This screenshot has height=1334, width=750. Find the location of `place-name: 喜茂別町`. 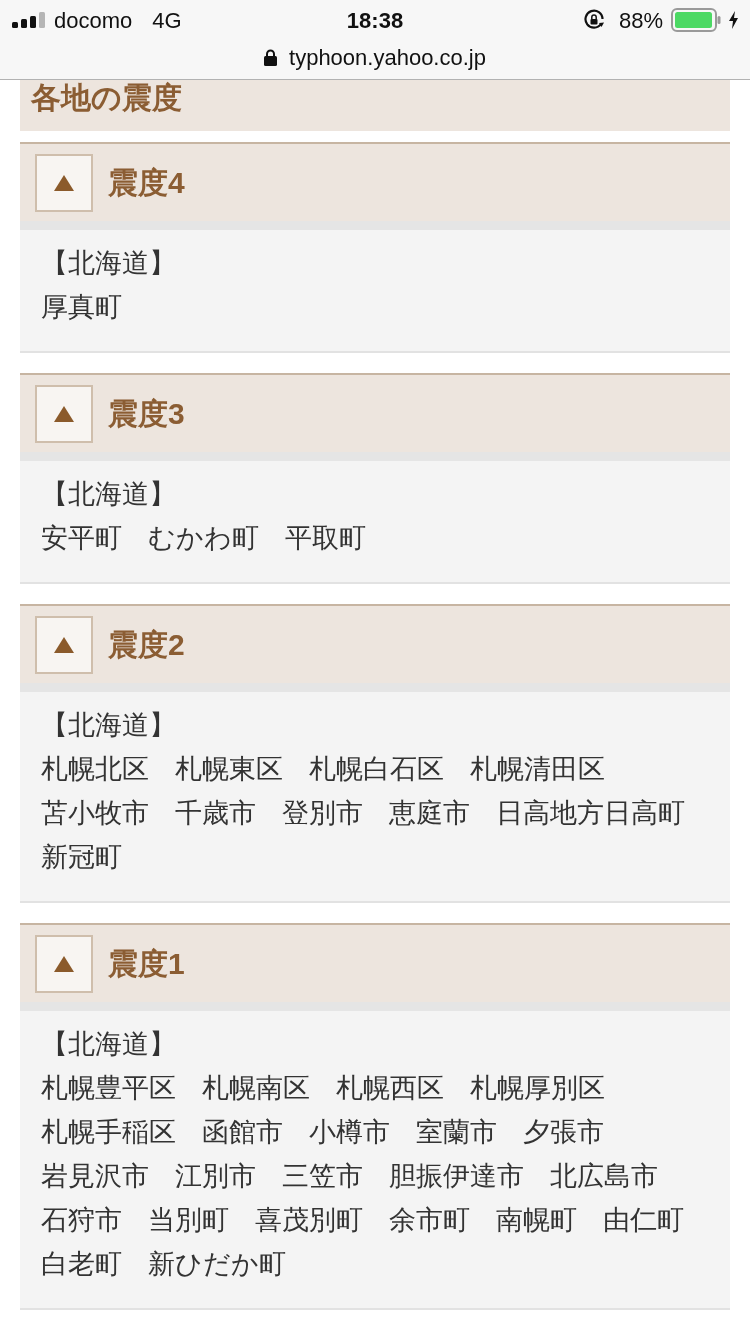

place-name: 喜茂別町 is located at coordinates (309, 1220).